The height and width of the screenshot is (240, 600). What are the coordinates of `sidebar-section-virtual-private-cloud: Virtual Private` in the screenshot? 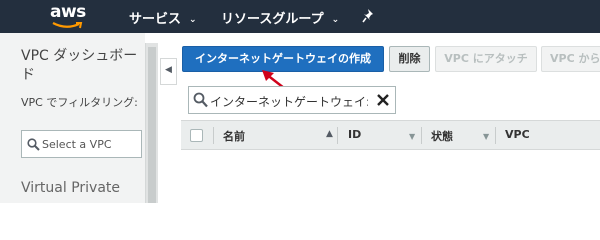 It's located at (70, 188).